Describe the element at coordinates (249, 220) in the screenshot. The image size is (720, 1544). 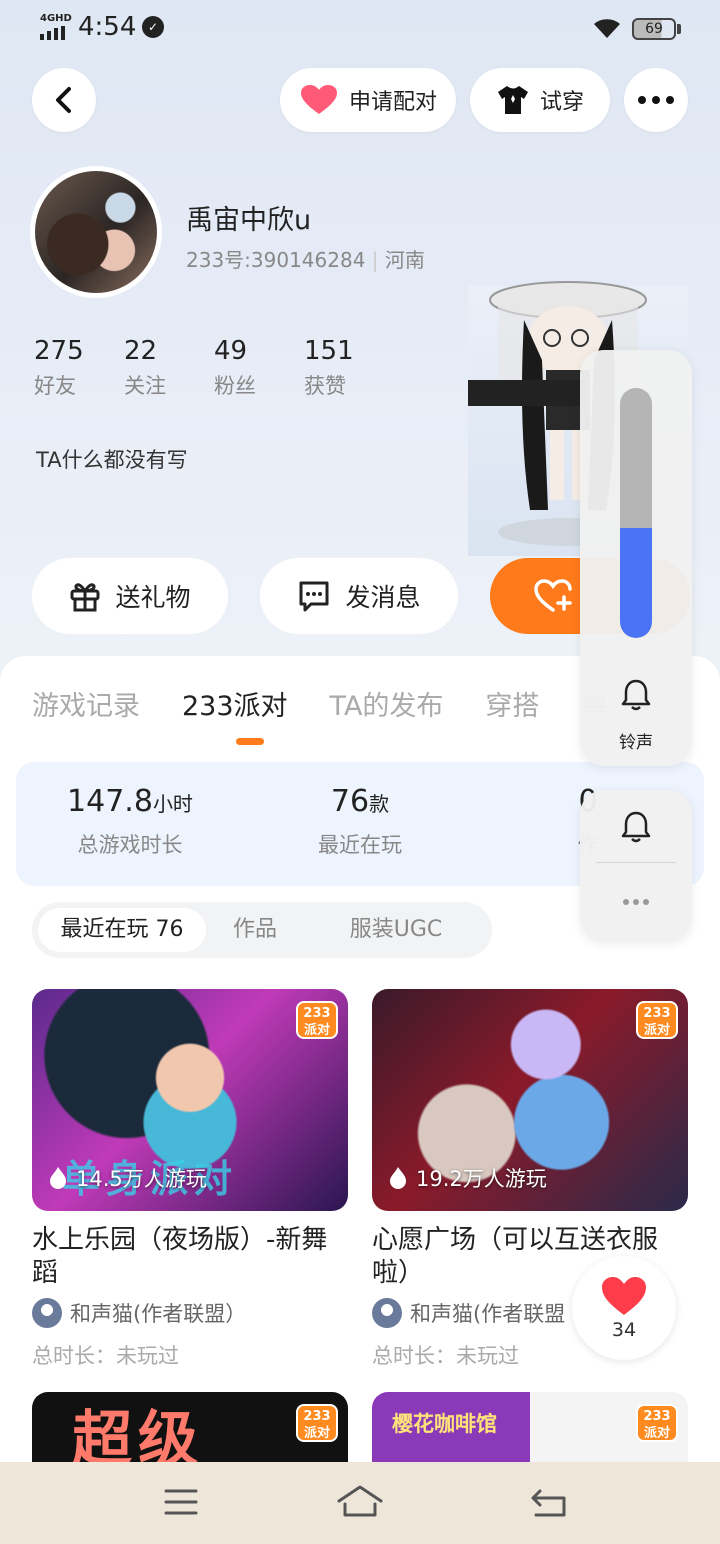
I see `username: 禹宙中欣u` at that location.